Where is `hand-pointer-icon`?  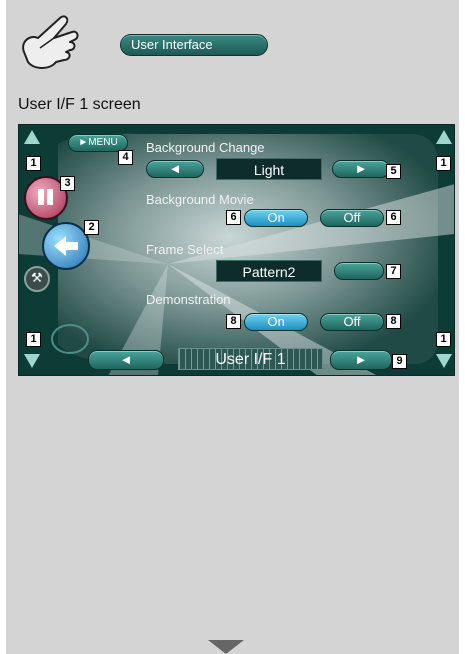
hand-pointer-icon is located at coordinates (50, 42).